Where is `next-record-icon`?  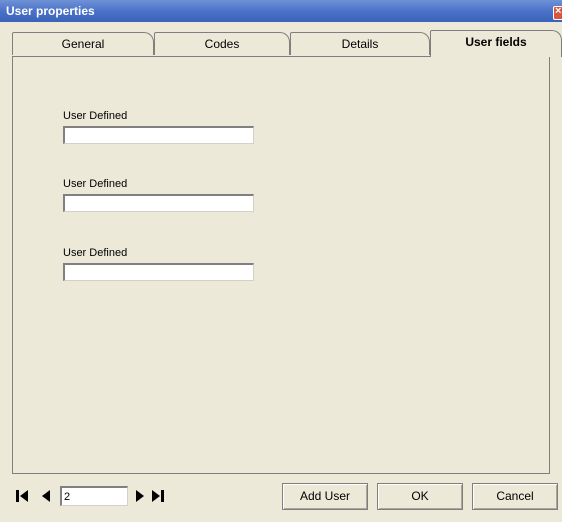
next-record-icon is located at coordinates (140, 496).